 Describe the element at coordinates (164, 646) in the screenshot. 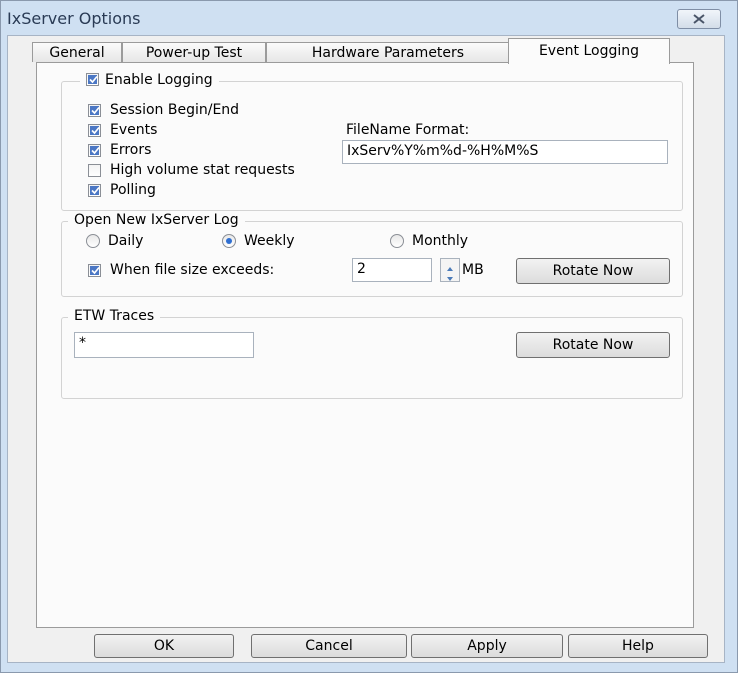

I see `ok-button: OK` at that location.